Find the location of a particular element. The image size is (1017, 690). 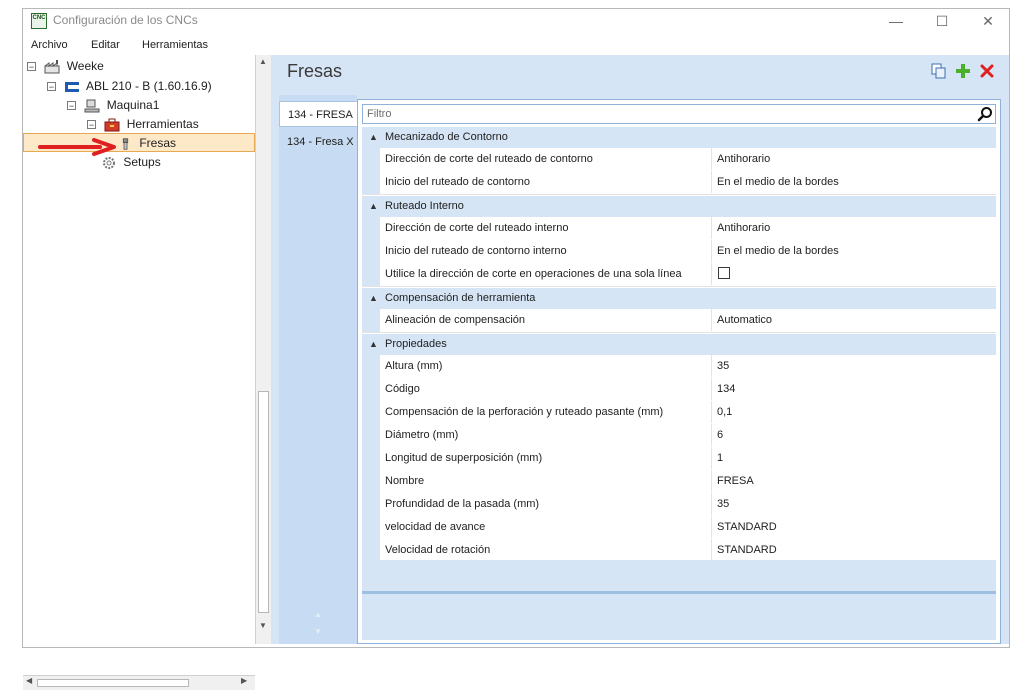

tree-node-weeke: − Weeke is located at coordinates (65, 66).